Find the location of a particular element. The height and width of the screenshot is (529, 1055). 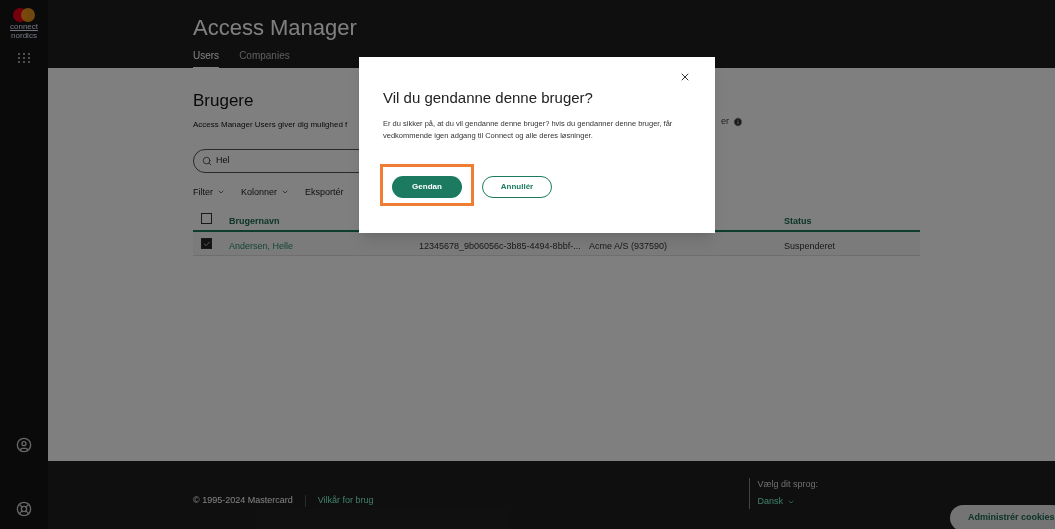

column-header: Brugernavn is located at coordinates (254, 220).